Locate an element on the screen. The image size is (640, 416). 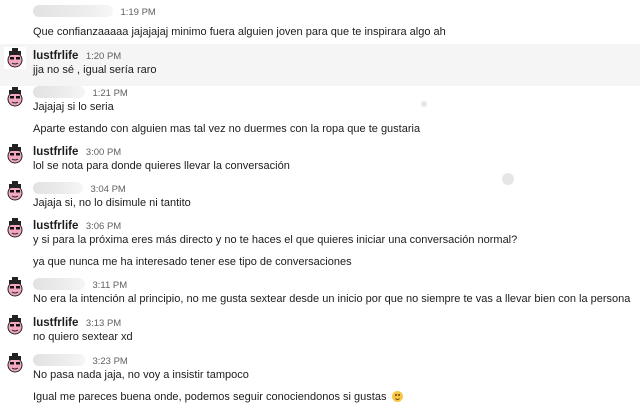
message-text: Jajaja si, no lo disimule ni tantito is located at coordinates (112, 203).